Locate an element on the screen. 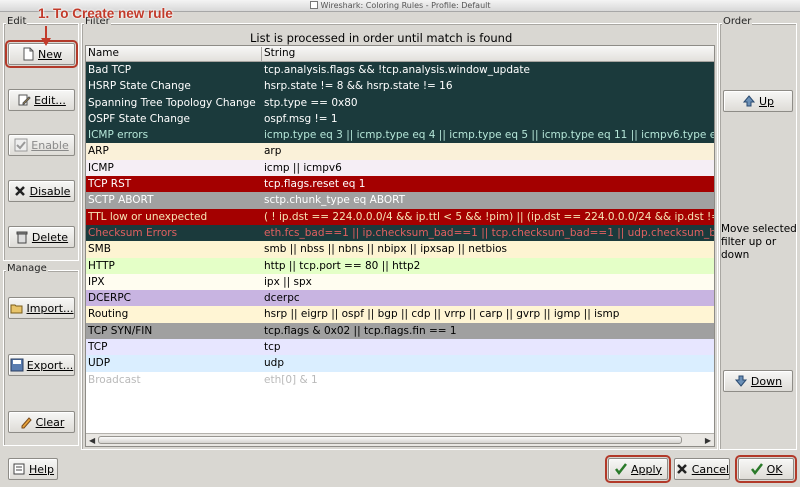 The height and width of the screenshot is (487, 800). rule-row: IPX ipx || spx is located at coordinates (400, 282).